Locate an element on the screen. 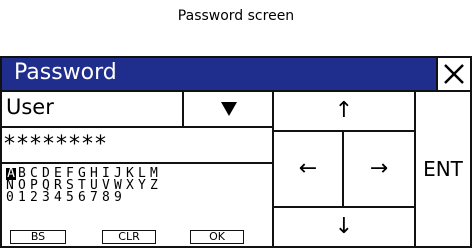 The image size is (472, 248). backspace-button: BS is located at coordinates (38, 237).